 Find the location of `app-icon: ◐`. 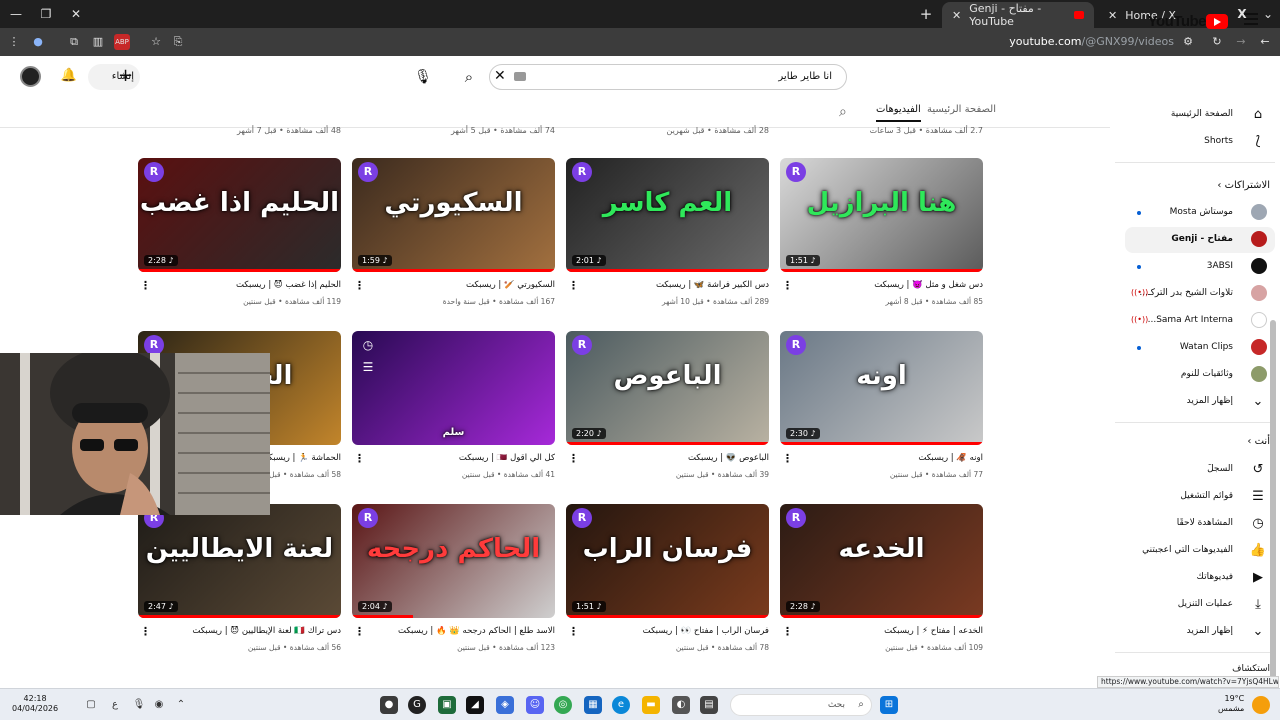

app-icon: ◐ is located at coordinates (681, 705).